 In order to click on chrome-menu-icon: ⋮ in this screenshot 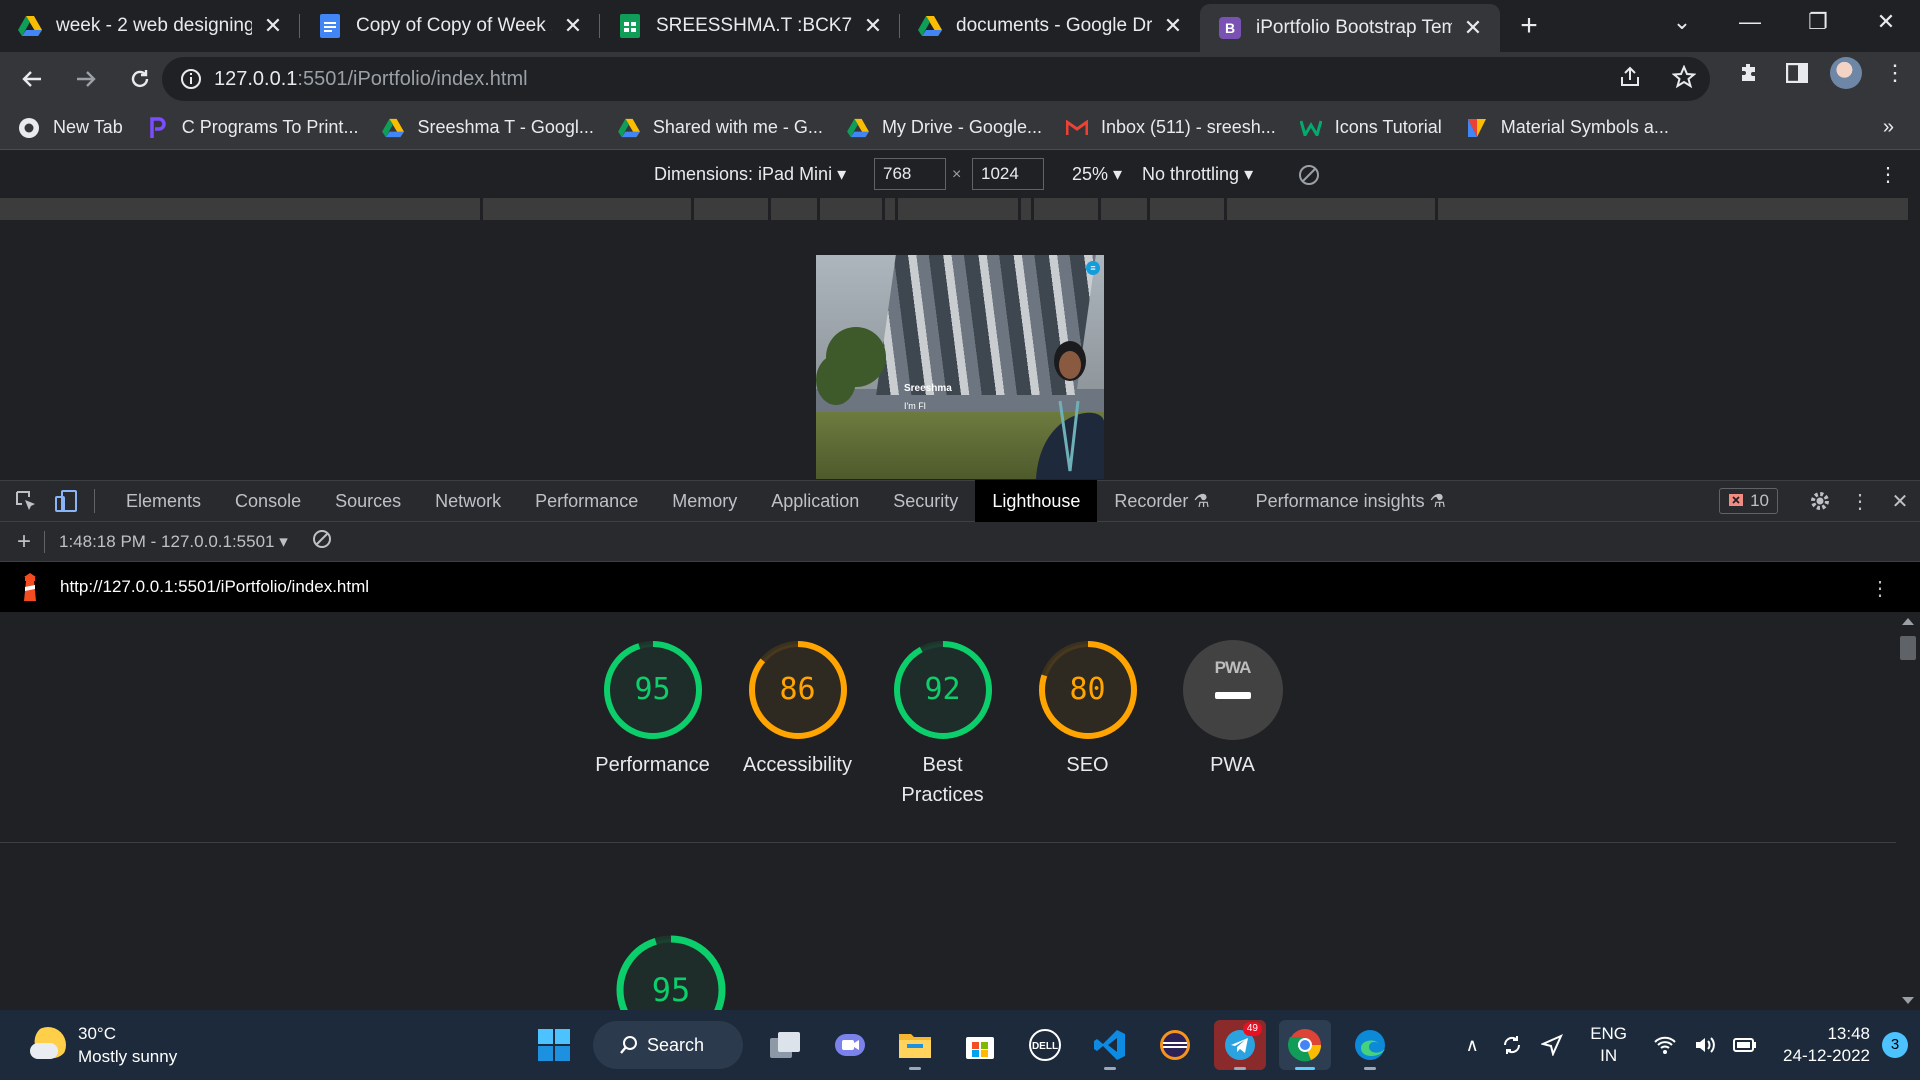, I will do `click(1895, 73)`.